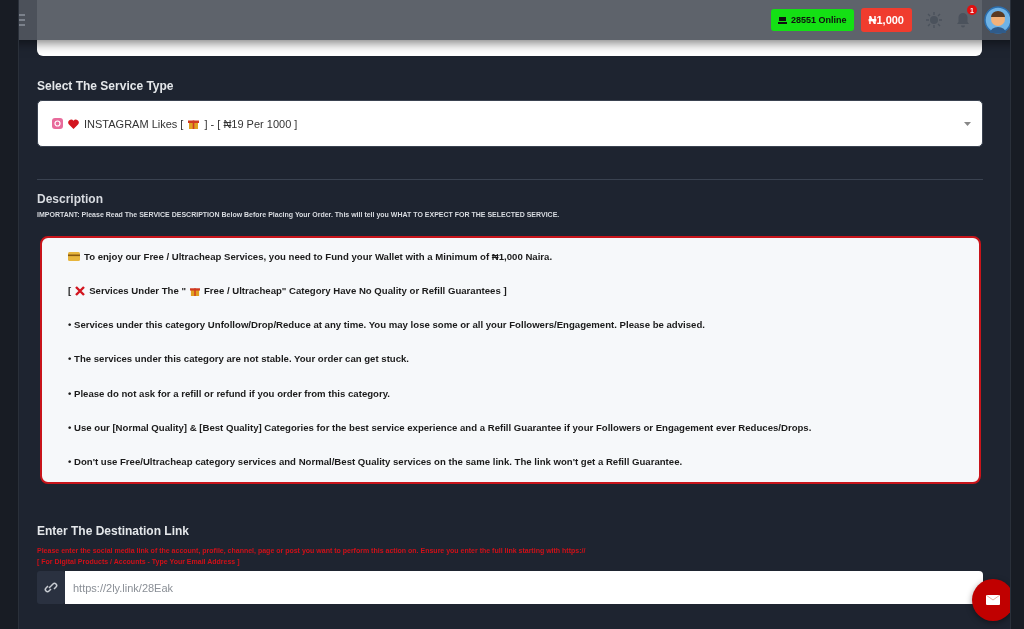 This screenshot has height=629, width=1024. What do you see at coordinates (997, 20) in the screenshot?
I see `avatar-icon` at bounding box center [997, 20].